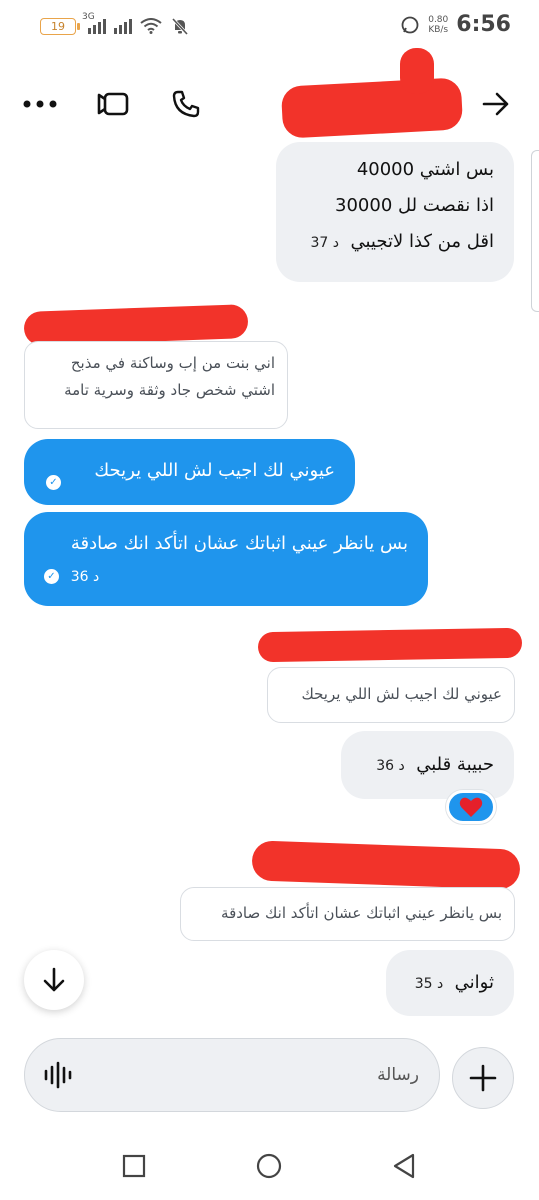 The image size is (539, 1200). I want to click on video-icon, so click(113, 104).